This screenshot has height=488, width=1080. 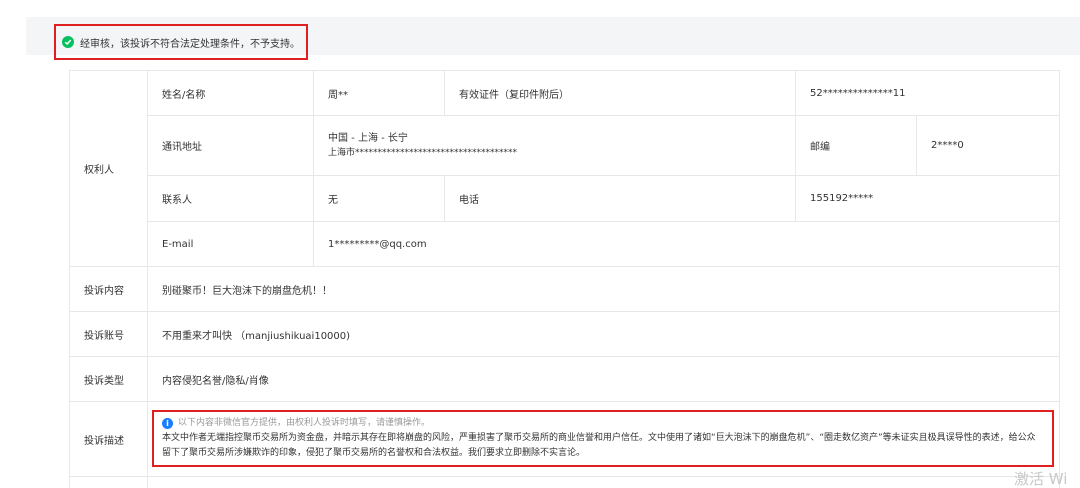 I want to click on account-value: 不用重来才叫快 （manjiushikuai10000), so click(x=603, y=334).